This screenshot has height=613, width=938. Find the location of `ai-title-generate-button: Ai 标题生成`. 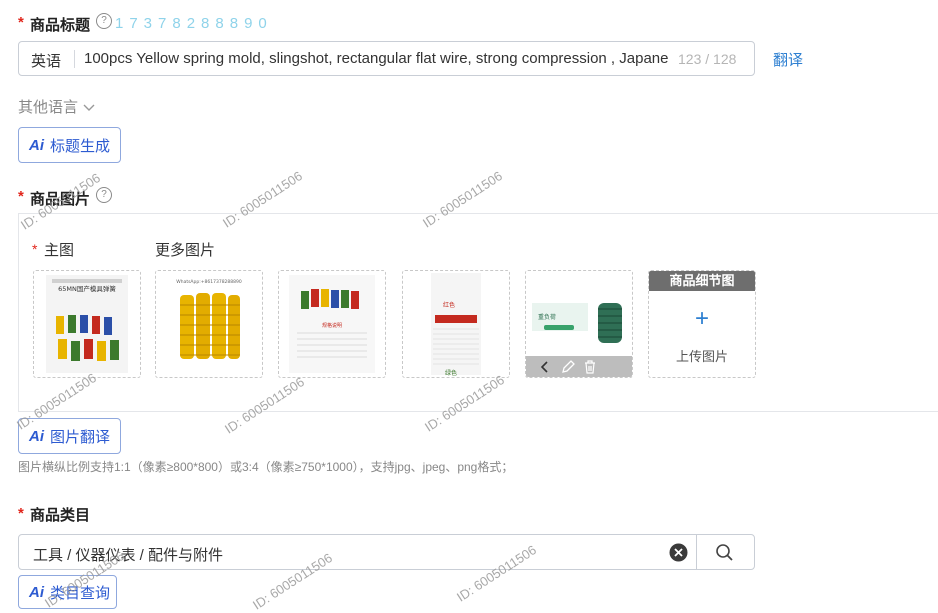

ai-title-generate-button: Ai 标题生成 is located at coordinates (69, 145).